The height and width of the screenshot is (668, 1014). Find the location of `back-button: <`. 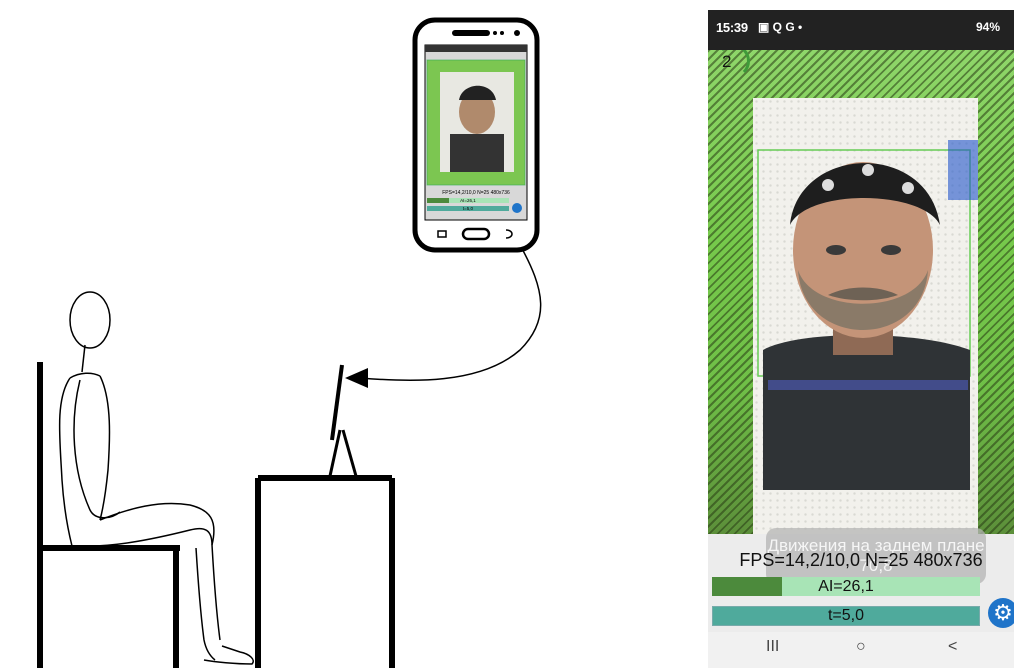

back-button: < is located at coordinates (952, 647).